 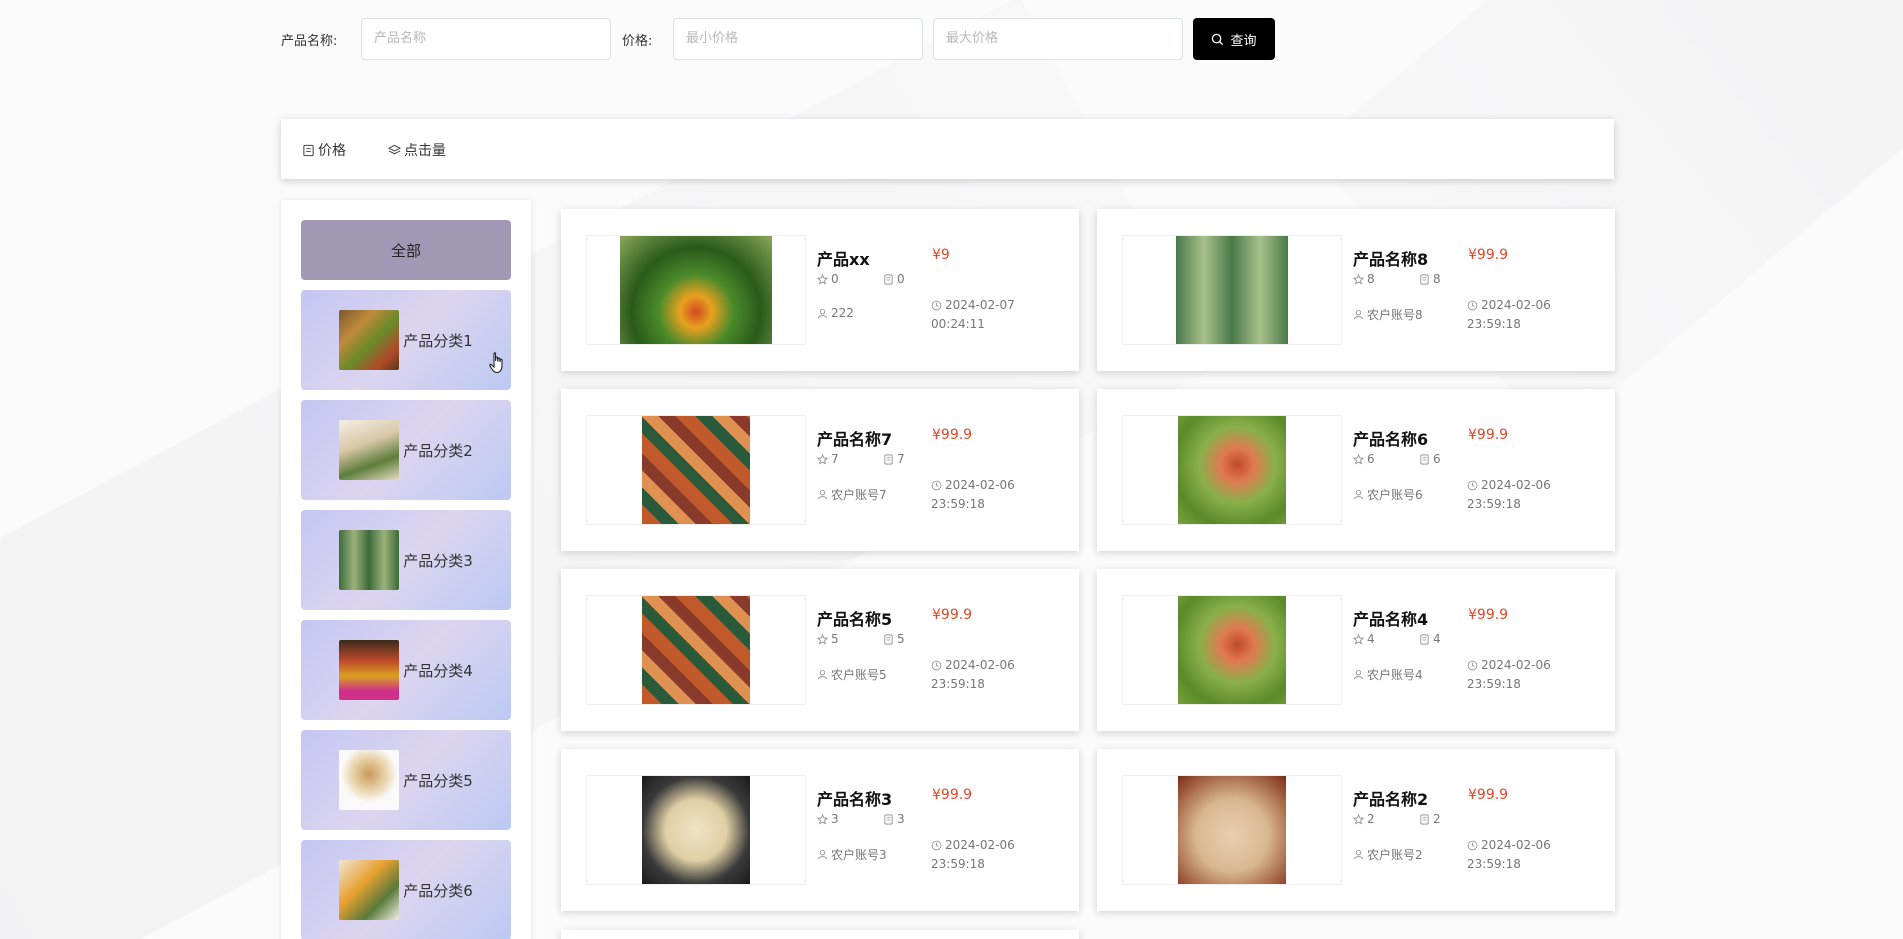 I want to click on category-sidebar: 全部 产品分类1 产品分类2 产品分类3 产品分类4 产品分类5 产品分类6, so click(x=406, y=569).